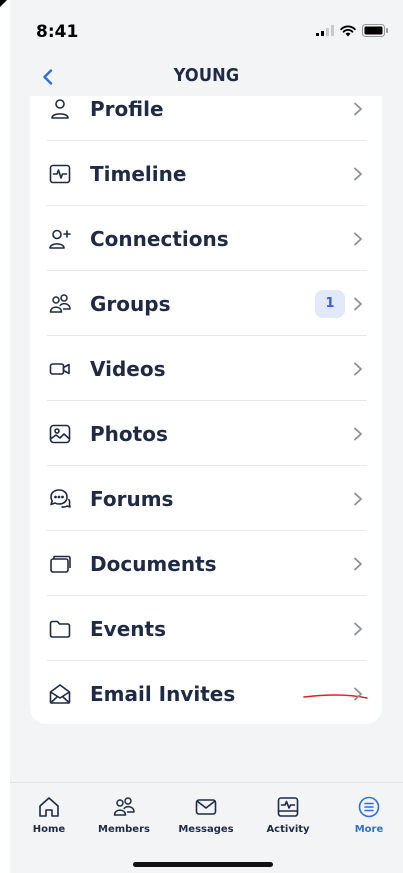 The width and height of the screenshot is (403, 873). What do you see at coordinates (60, 369) in the screenshot?
I see `video-camera-icon` at bounding box center [60, 369].